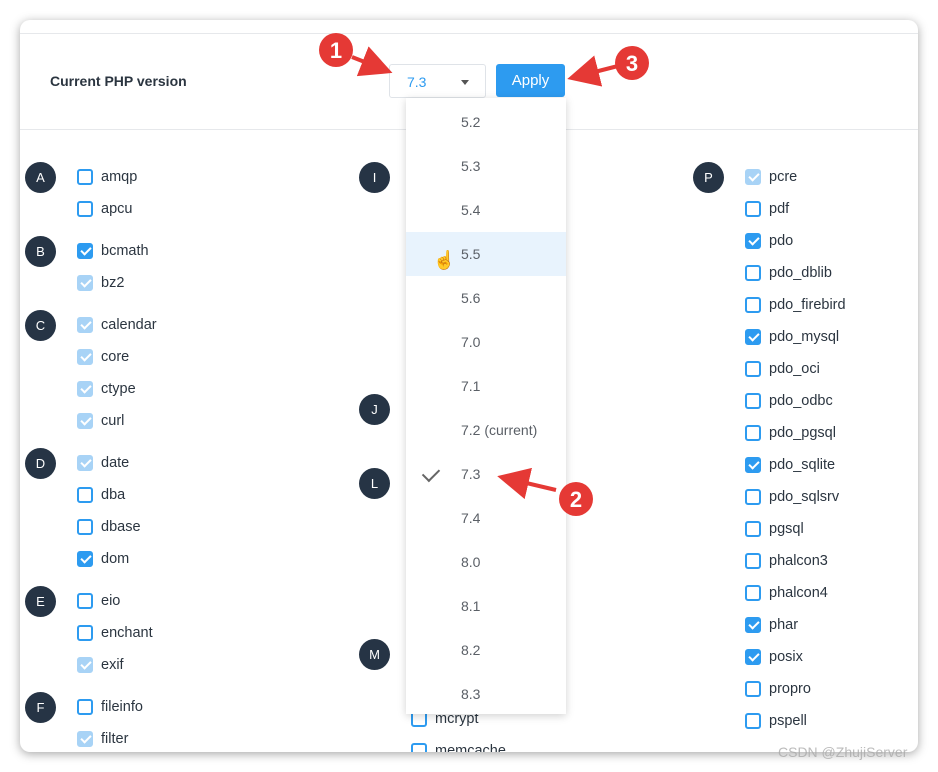 This screenshot has height=772, width=938. Describe the element at coordinates (486, 650) in the screenshot. I see `version-option: 8.2` at that location.